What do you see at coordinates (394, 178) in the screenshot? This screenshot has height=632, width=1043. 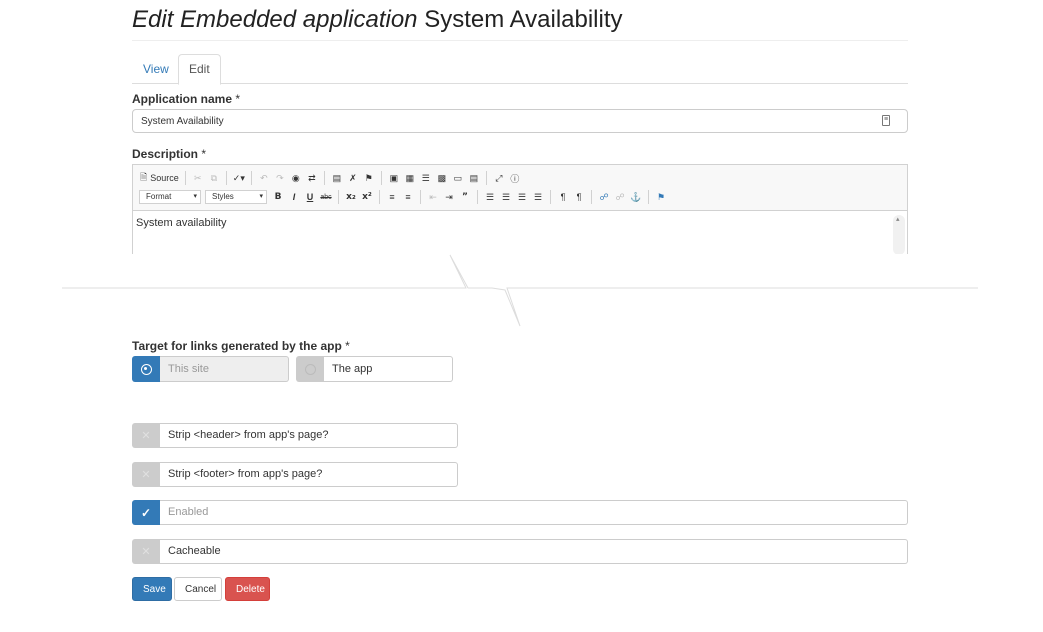 I see `image-icon: ▣` at bounding box center [394, 178].